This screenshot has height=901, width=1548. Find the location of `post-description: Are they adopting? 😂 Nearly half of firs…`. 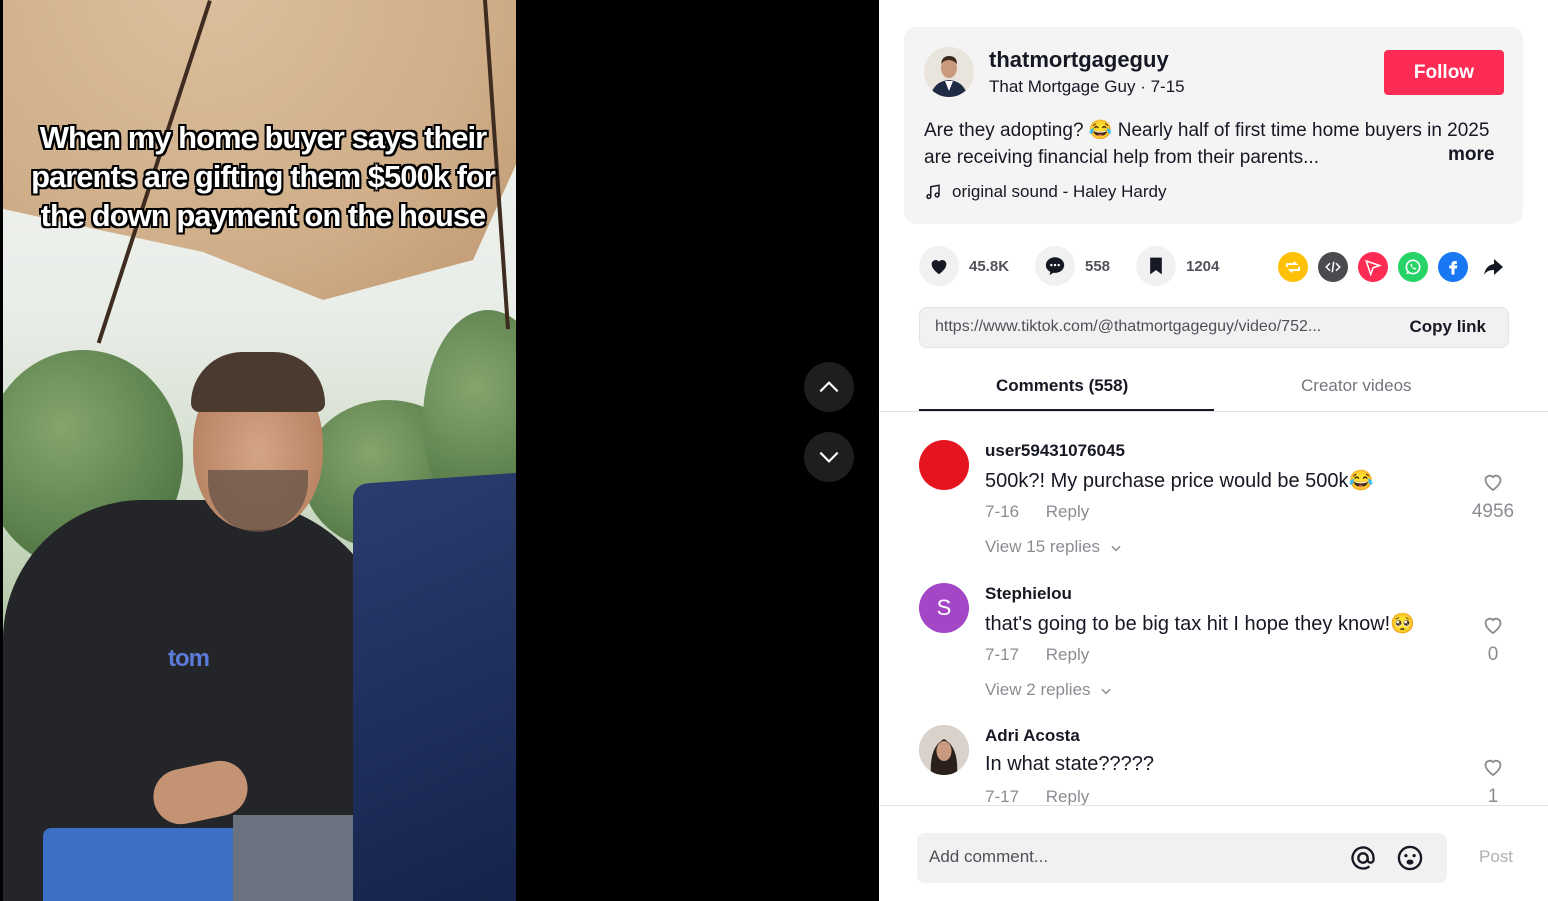

post-description: Are they adopting? 😂 Nearly half of firs… is located at coordinates (1207, 144).